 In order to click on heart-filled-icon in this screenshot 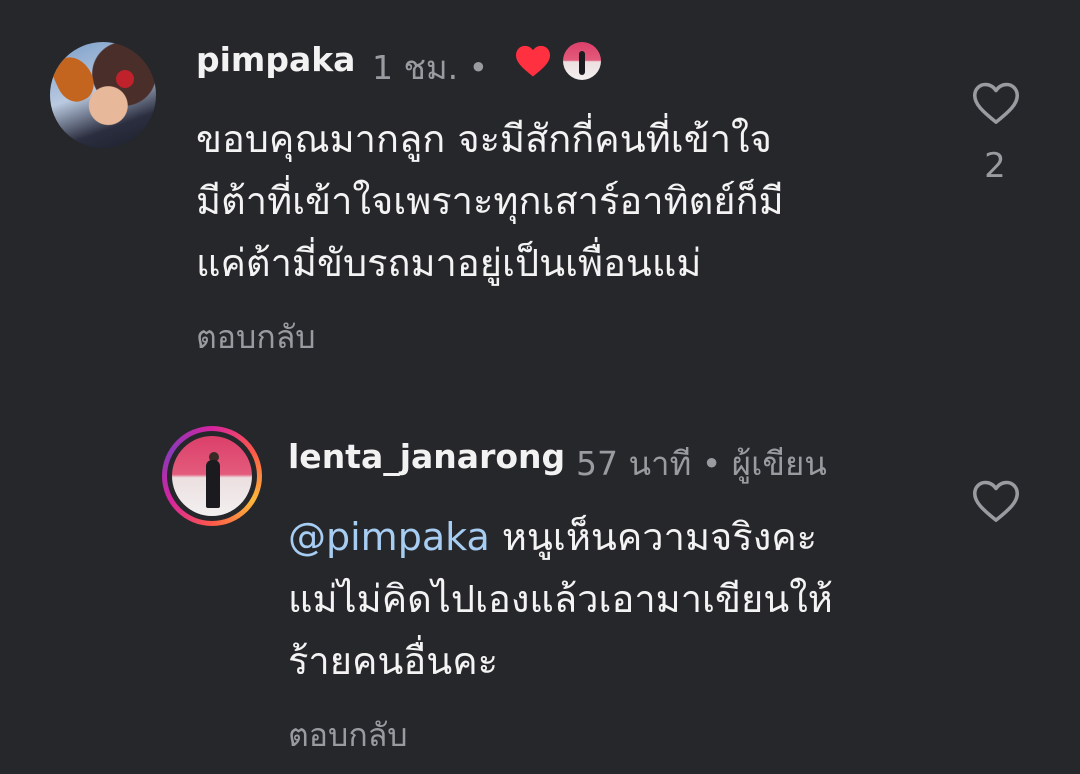, I will do `click(533, 61)`.